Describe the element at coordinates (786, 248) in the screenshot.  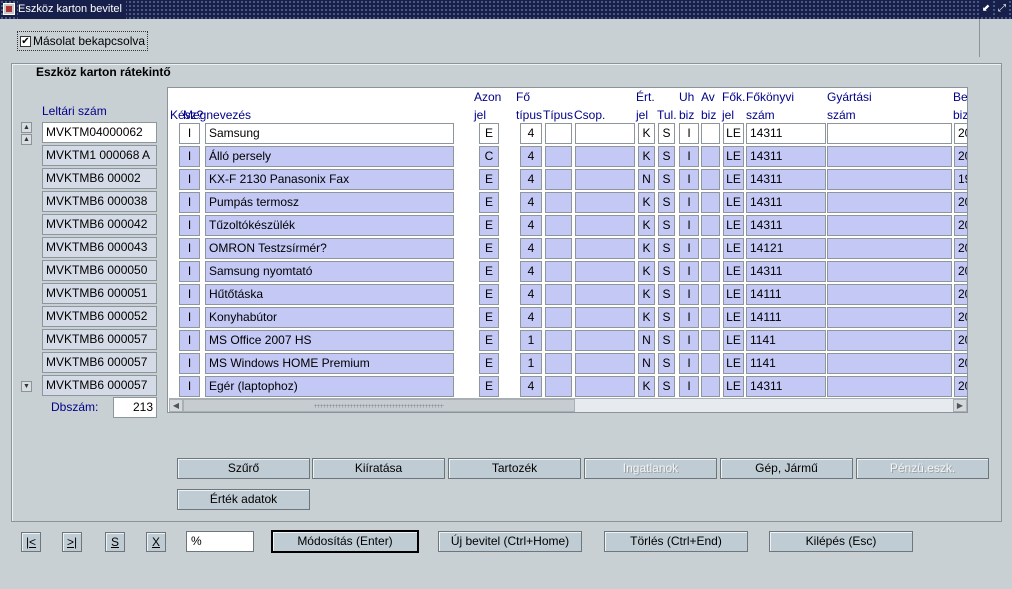
I see `cell-fokonyvi: 14121` at that location.